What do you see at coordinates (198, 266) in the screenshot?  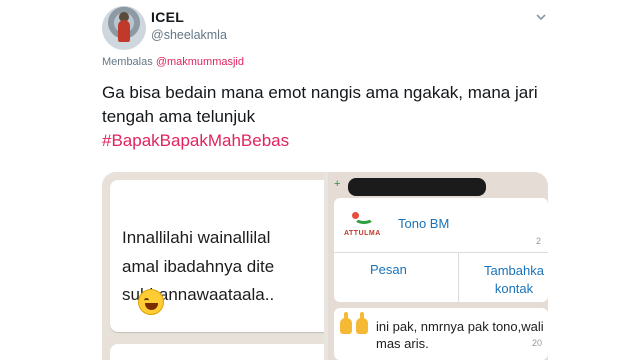 I see `chat-line: amal ibadahnya dite` at bounding box center [198, 266].